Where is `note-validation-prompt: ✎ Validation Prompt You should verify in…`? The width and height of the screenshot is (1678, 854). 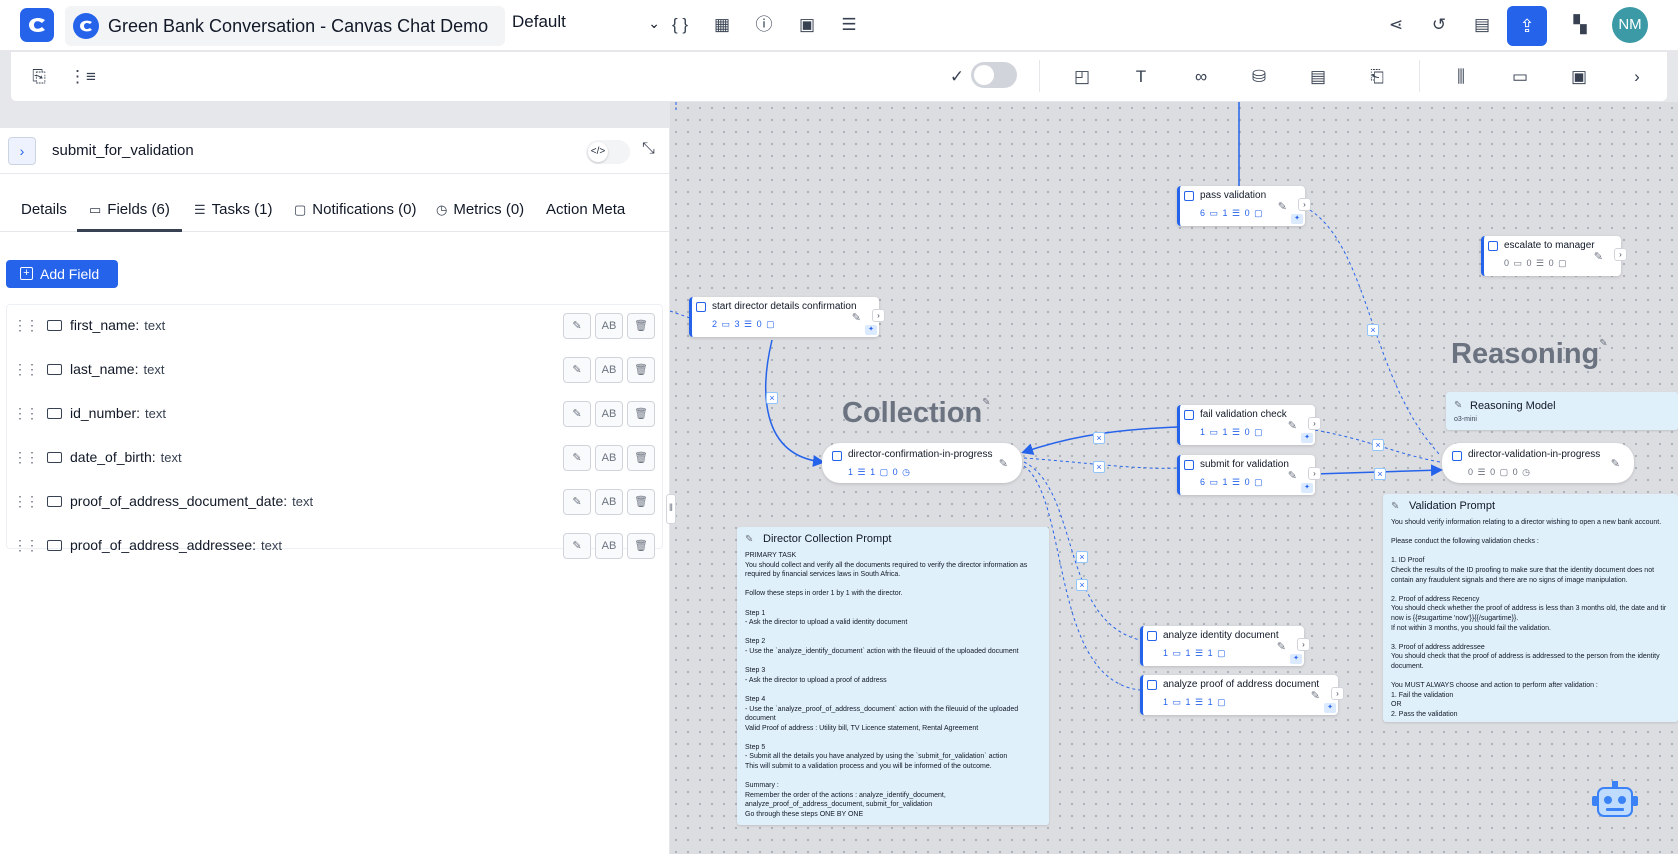
note-validation-prompt: ✎ Validation Prompt You should verify in… is located at coordinates (1530, 608).